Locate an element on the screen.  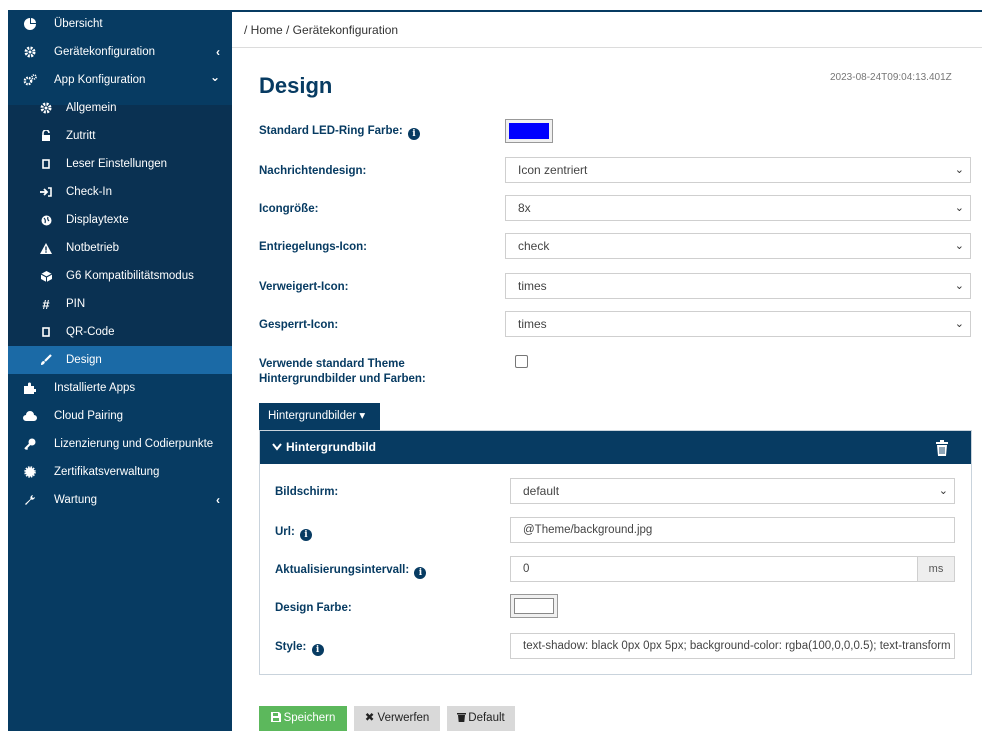
style-label-text: Style: is located at coordinates (291, 647).